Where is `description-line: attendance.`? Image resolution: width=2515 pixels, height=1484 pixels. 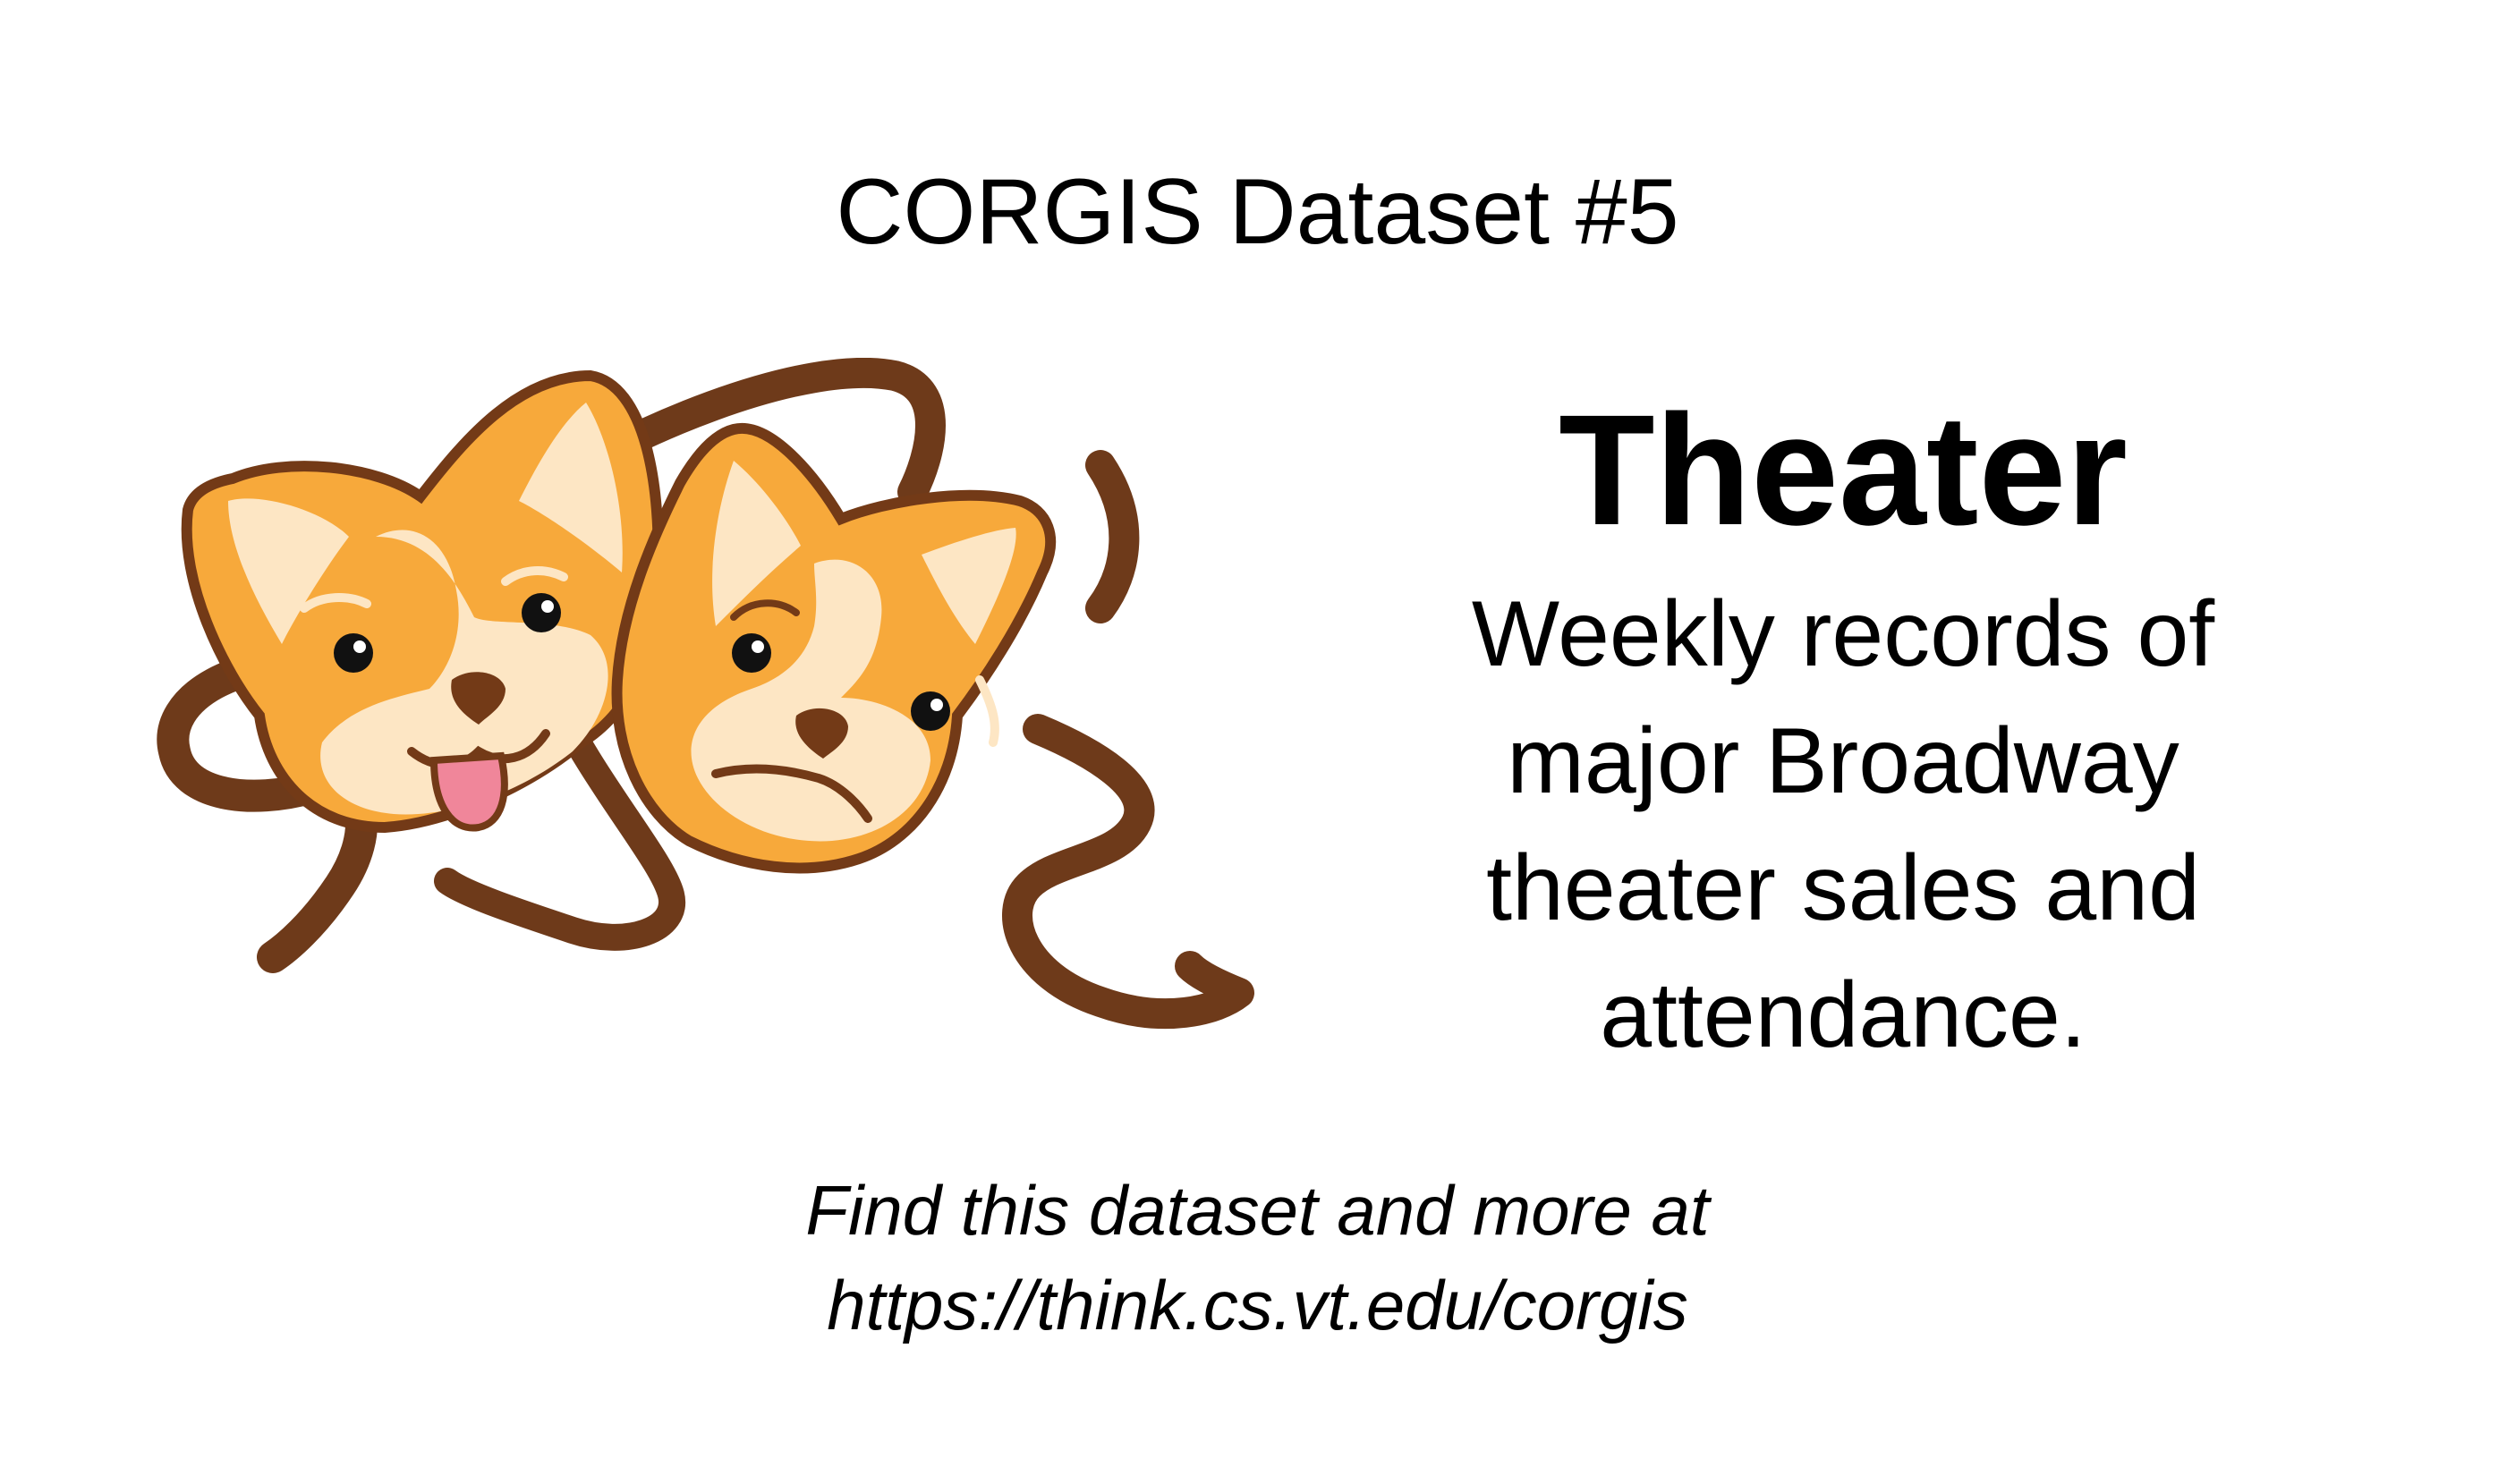
description-line: attendance. is located at coordinates (1843, 1014).